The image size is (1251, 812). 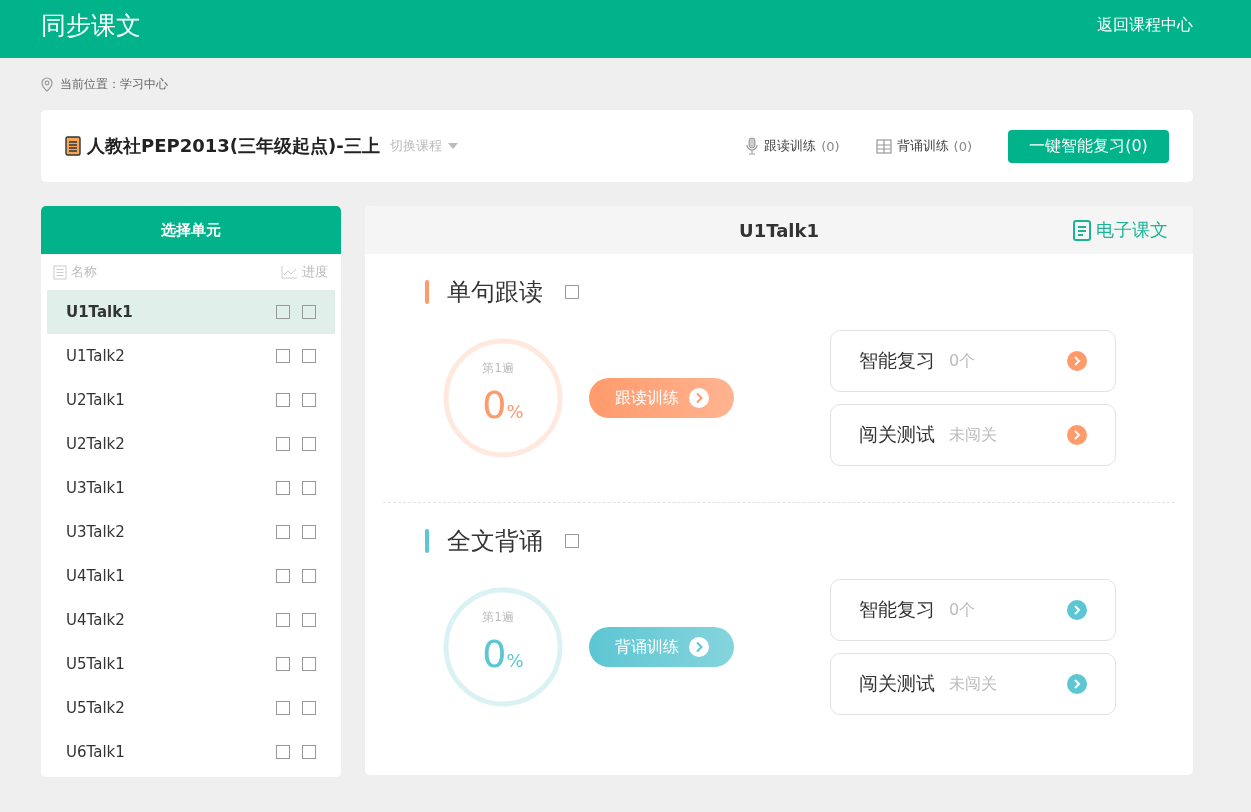 What do you see at coordinates (191, 230) in the screenshot?
I see `panel-title: 选择单元` at bounding box center [191, 230].